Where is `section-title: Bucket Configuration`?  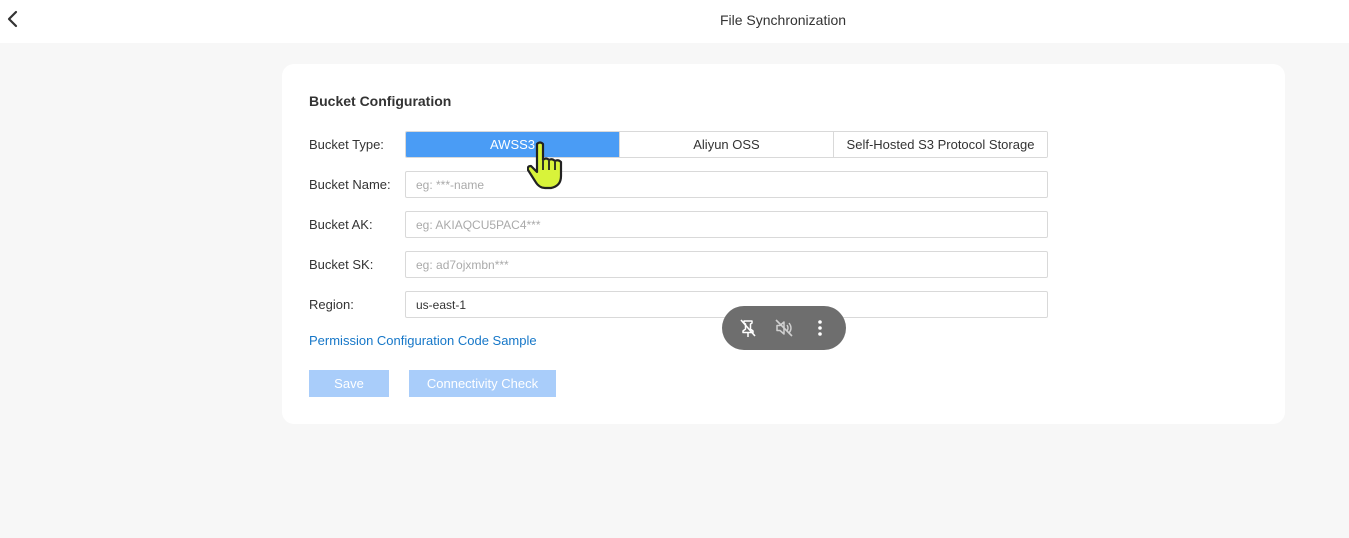 section-title: Bucket Configuration is located at coordinates (380, 101).